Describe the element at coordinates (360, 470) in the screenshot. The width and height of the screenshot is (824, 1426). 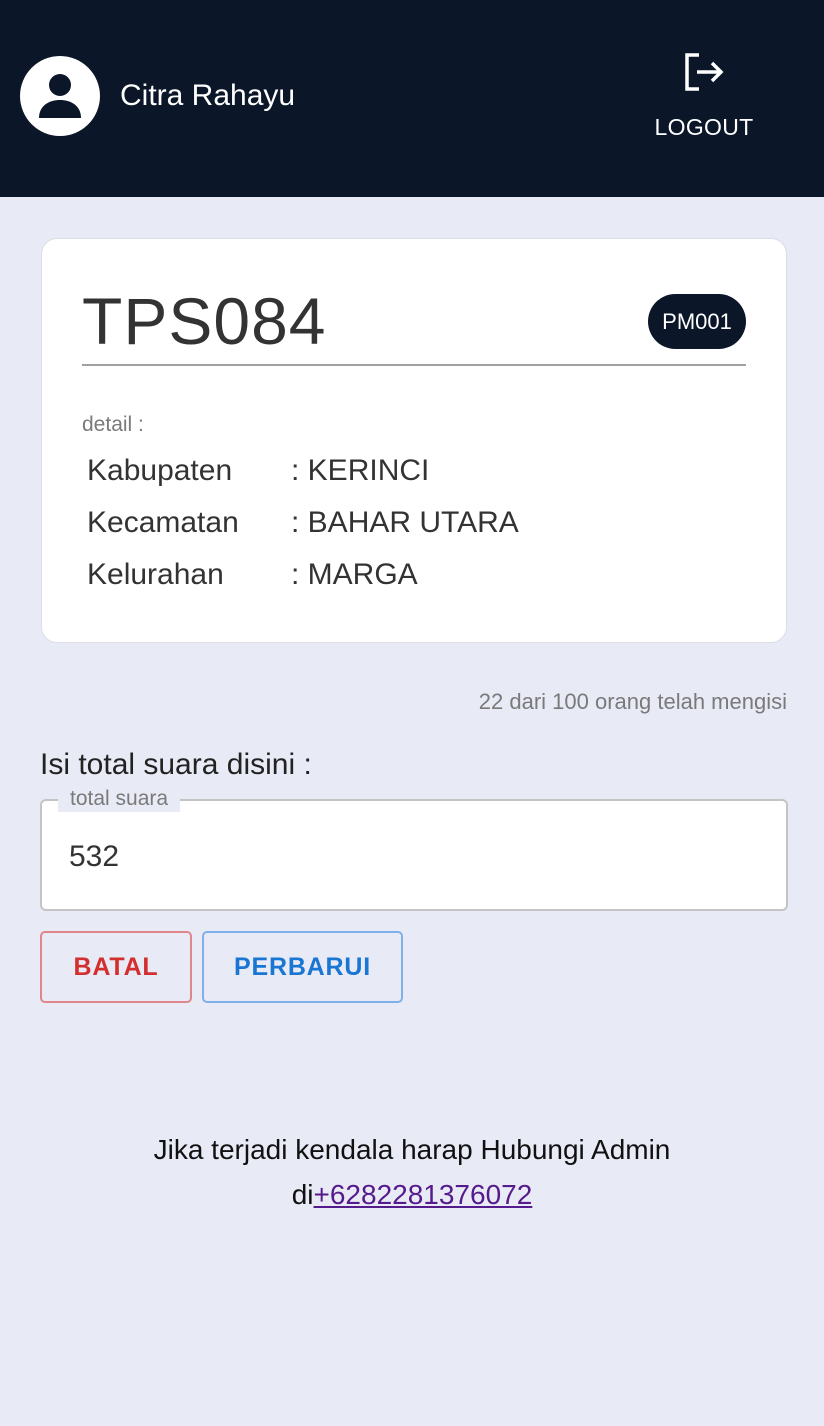
I see `detail-value: : KERINCI` at that location.